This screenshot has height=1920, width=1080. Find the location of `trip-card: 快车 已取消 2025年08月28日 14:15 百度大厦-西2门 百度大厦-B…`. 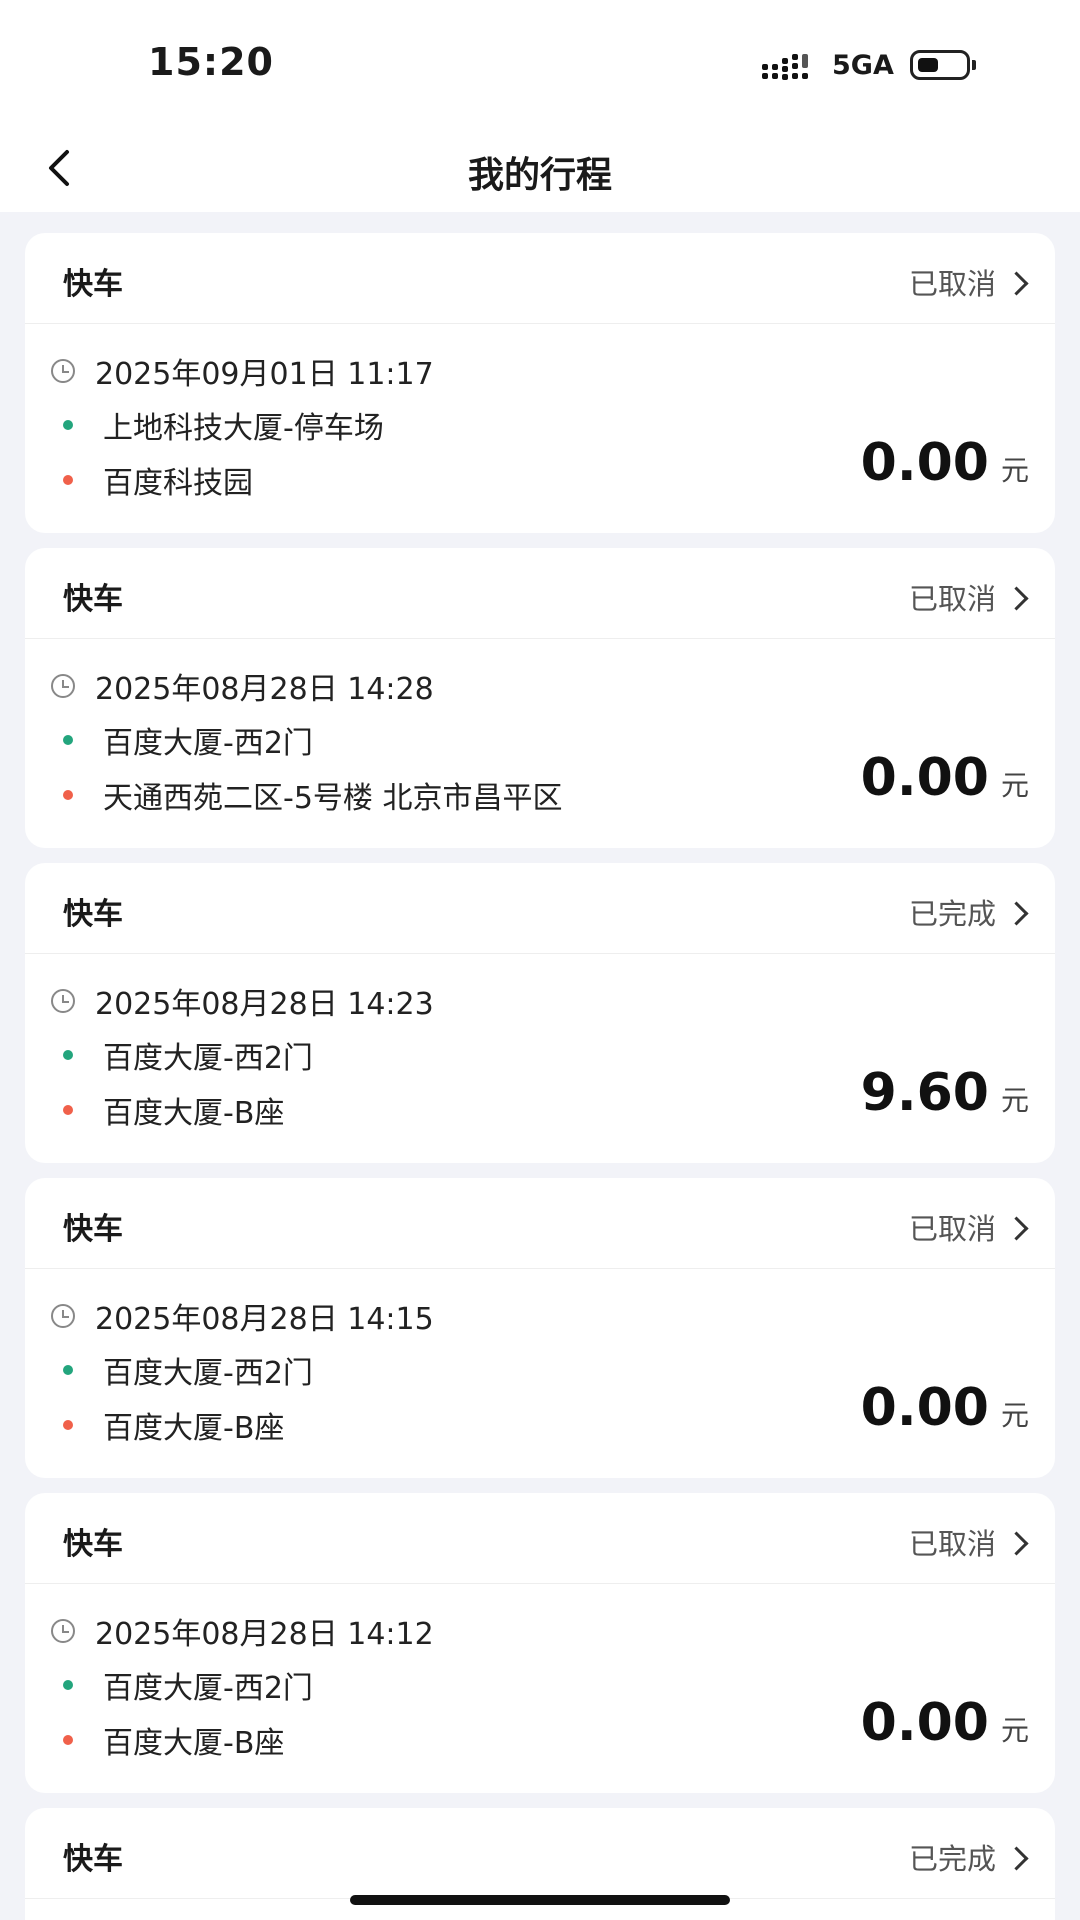

trip-card: 快车 已取消 2025年08月28日 14:15 百度大厦-西2门 百度大厦-B… is located at coordinates (540, 1328).